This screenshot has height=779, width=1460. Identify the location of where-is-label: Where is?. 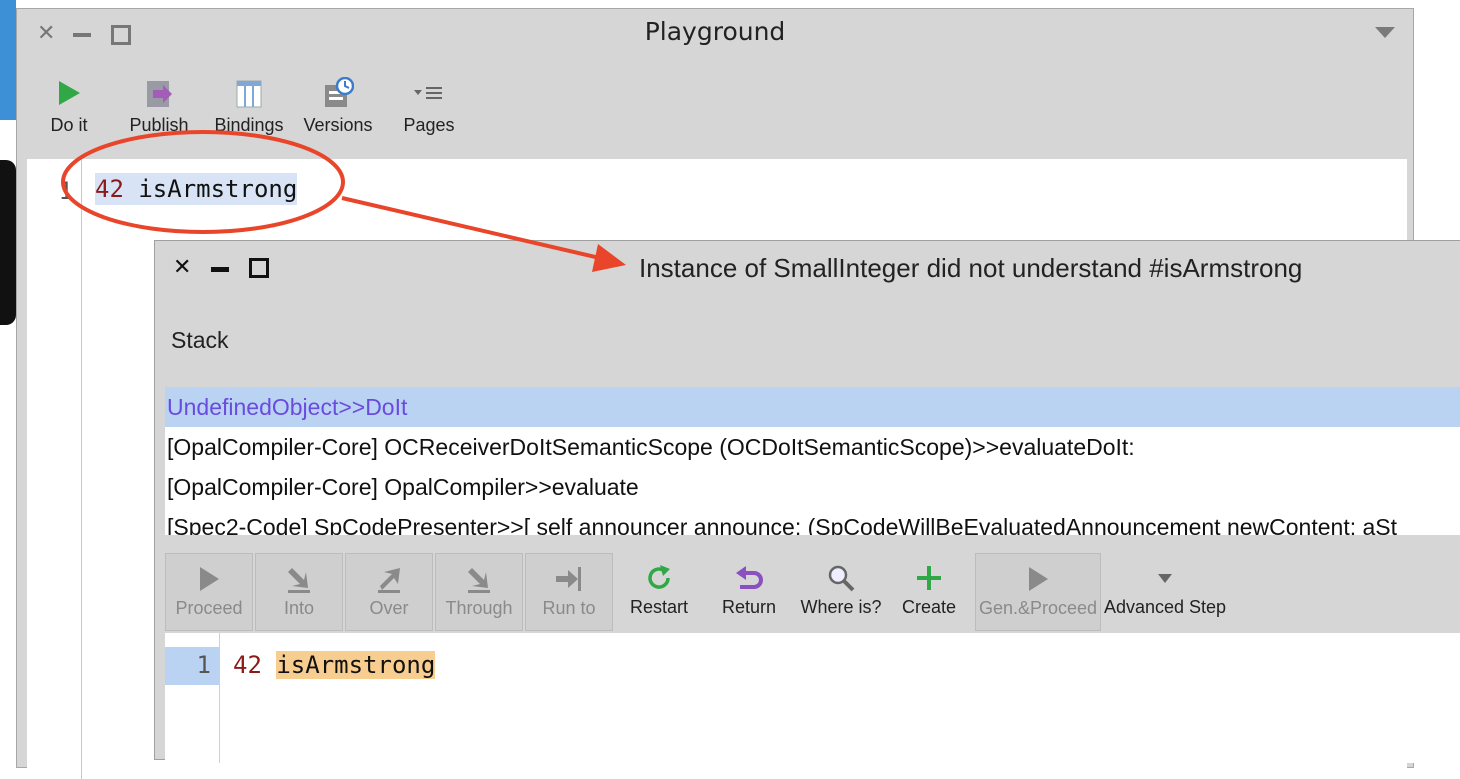
(841, 607).